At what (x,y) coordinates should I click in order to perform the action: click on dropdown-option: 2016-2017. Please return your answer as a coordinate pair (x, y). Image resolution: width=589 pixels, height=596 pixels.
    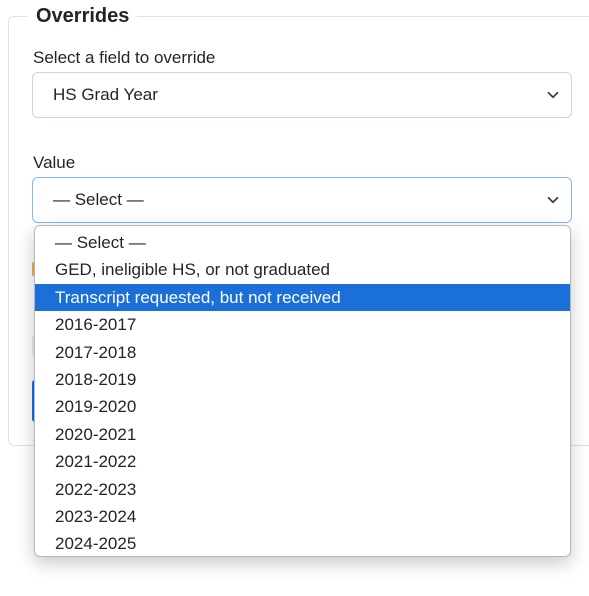
    Looking at the image, I should click on (302, 324).